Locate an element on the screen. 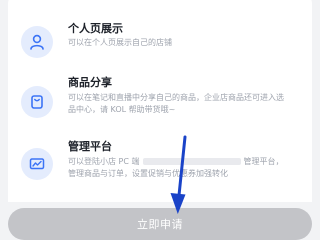  shopping-bag-icon is located at coordinates (37, 102).